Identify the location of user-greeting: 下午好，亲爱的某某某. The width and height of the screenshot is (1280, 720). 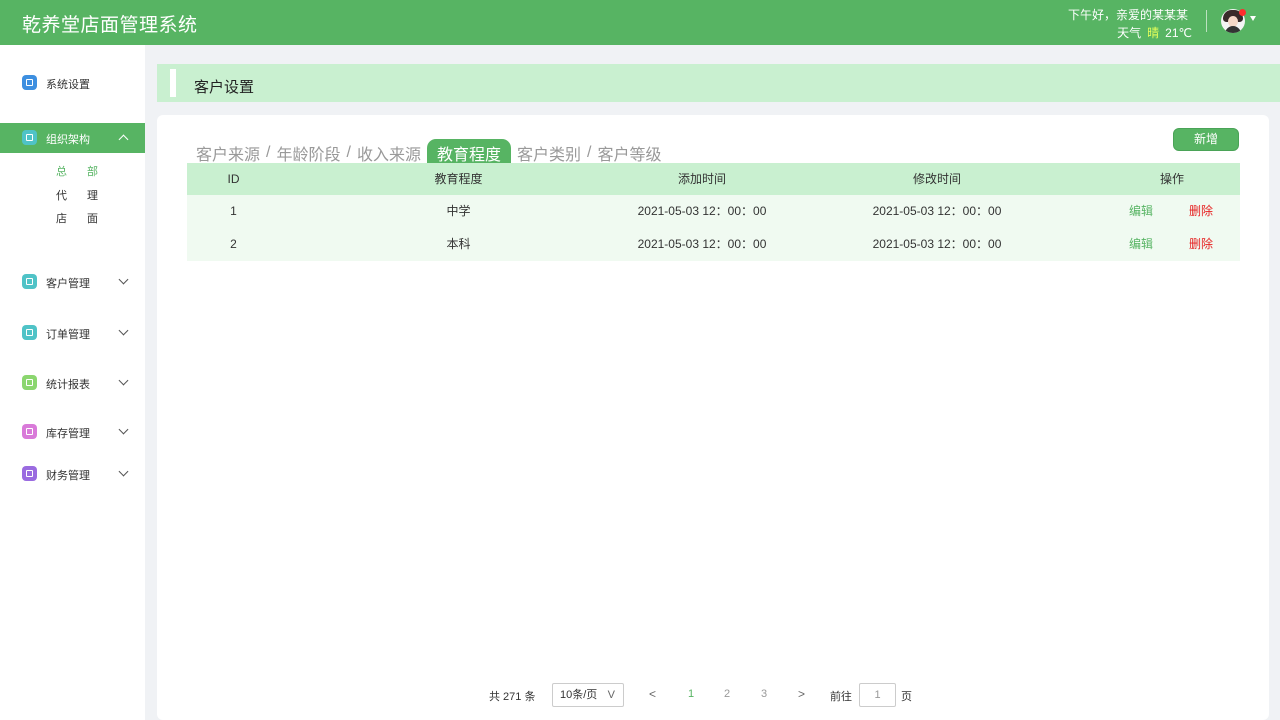
(1127, 15).